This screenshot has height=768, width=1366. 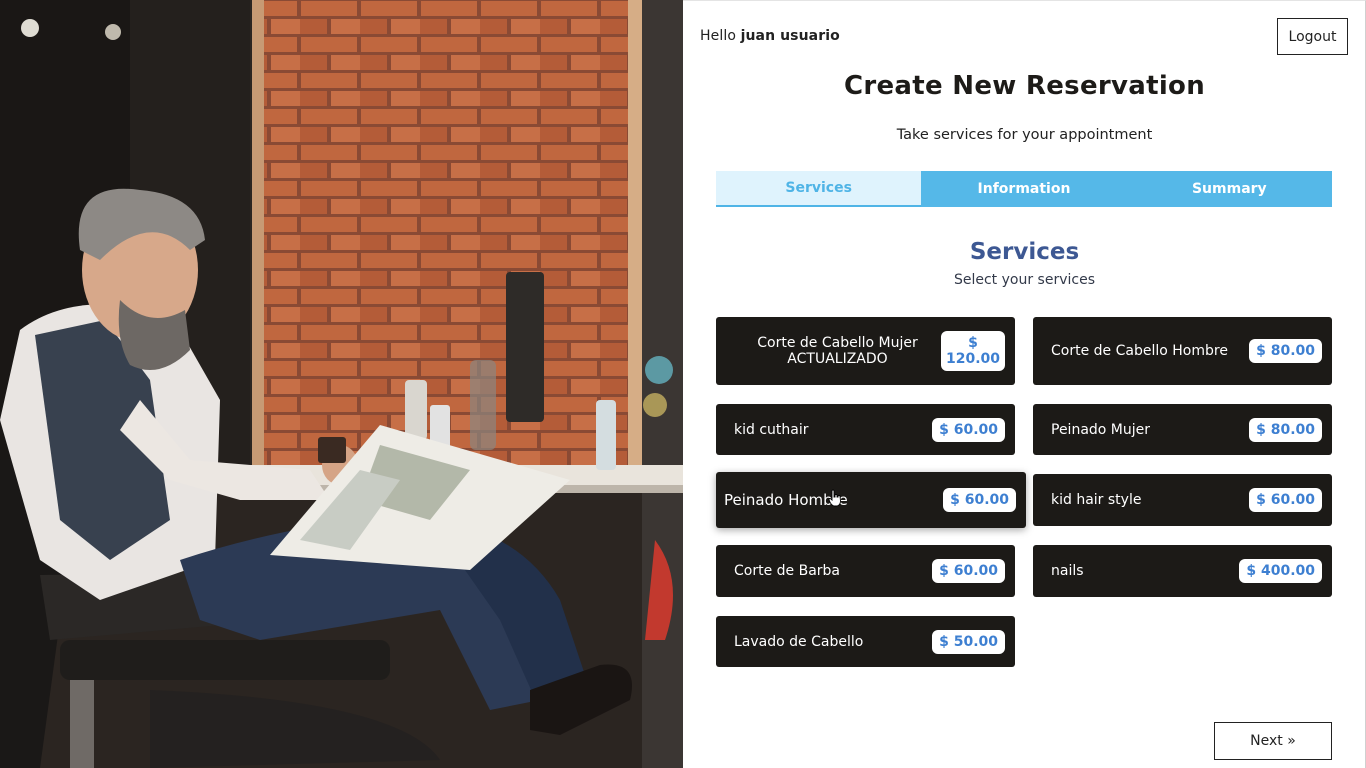 I want to click on logout-button: Logout, so click(x=1312, y=36).